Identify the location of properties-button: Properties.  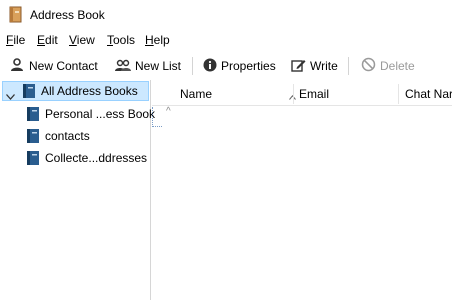
(239, 66).